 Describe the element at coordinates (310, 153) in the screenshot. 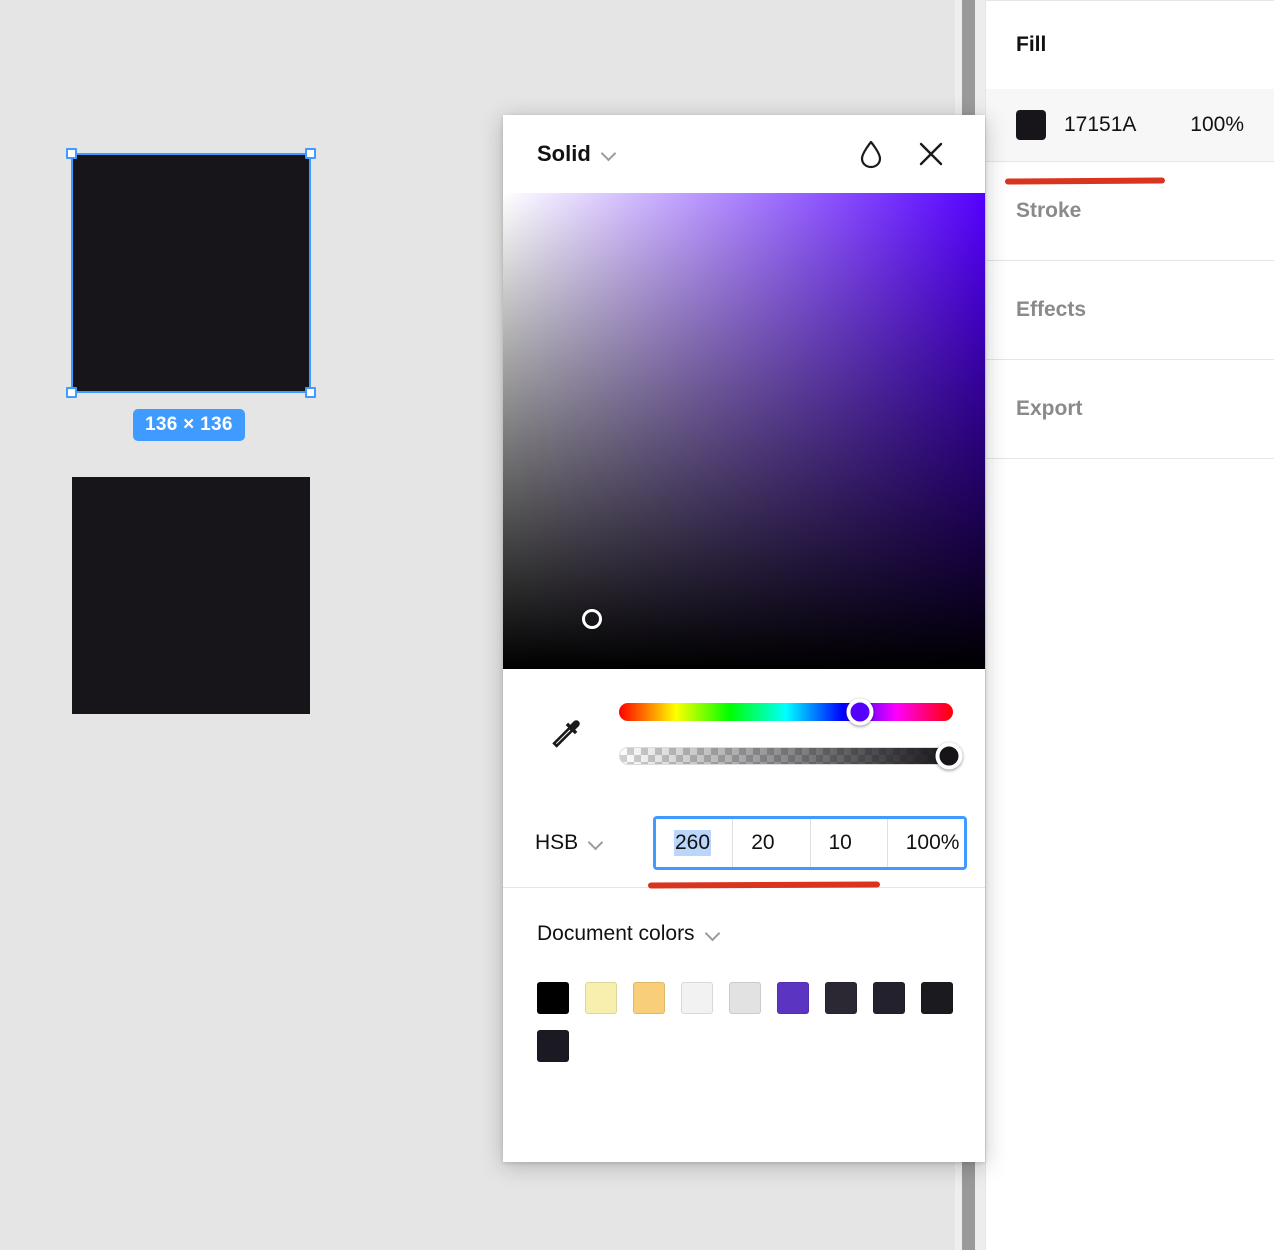

I see `selection-handle-top-right` at that location.